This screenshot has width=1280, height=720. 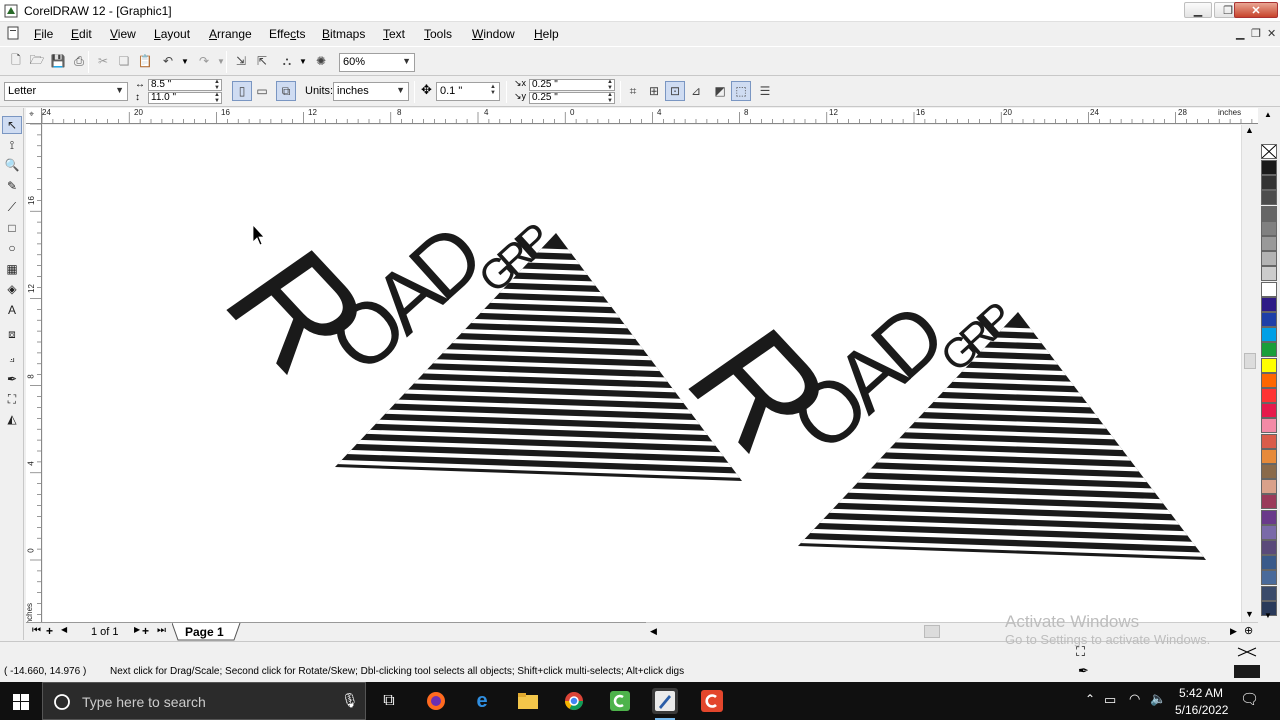 I want to click on clock-date: 5/16/2022, so click(x=1201, y=710).